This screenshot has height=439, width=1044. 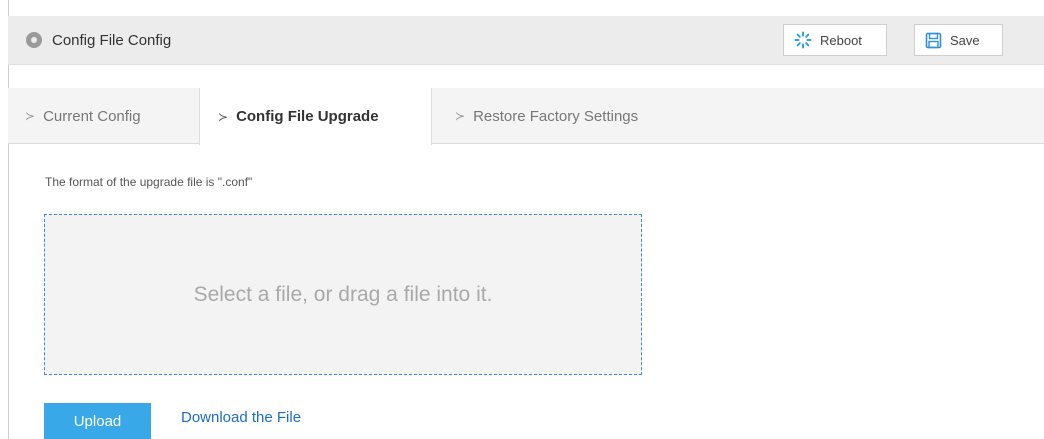 What do you see at coordinates (307, 116) in the screenshot?
I see `tab-label: Config File Upgrade` at bounding box center [307, 116].